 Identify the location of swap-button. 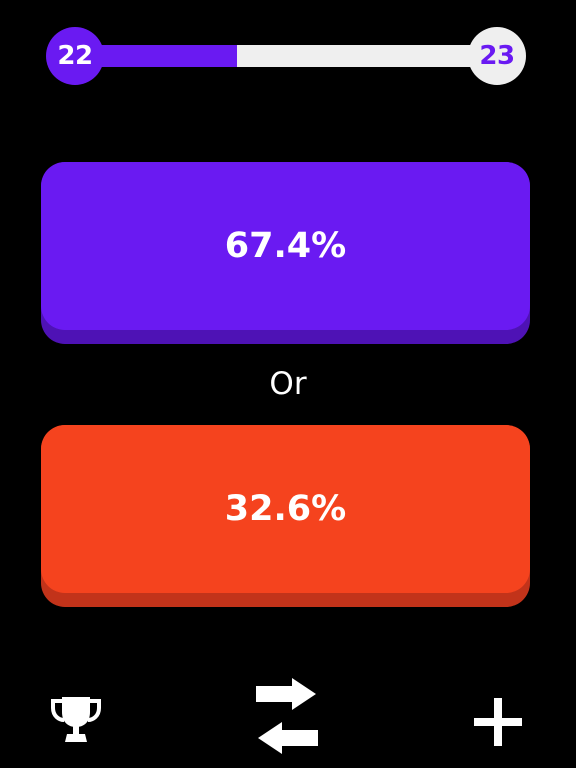
(287, 716).